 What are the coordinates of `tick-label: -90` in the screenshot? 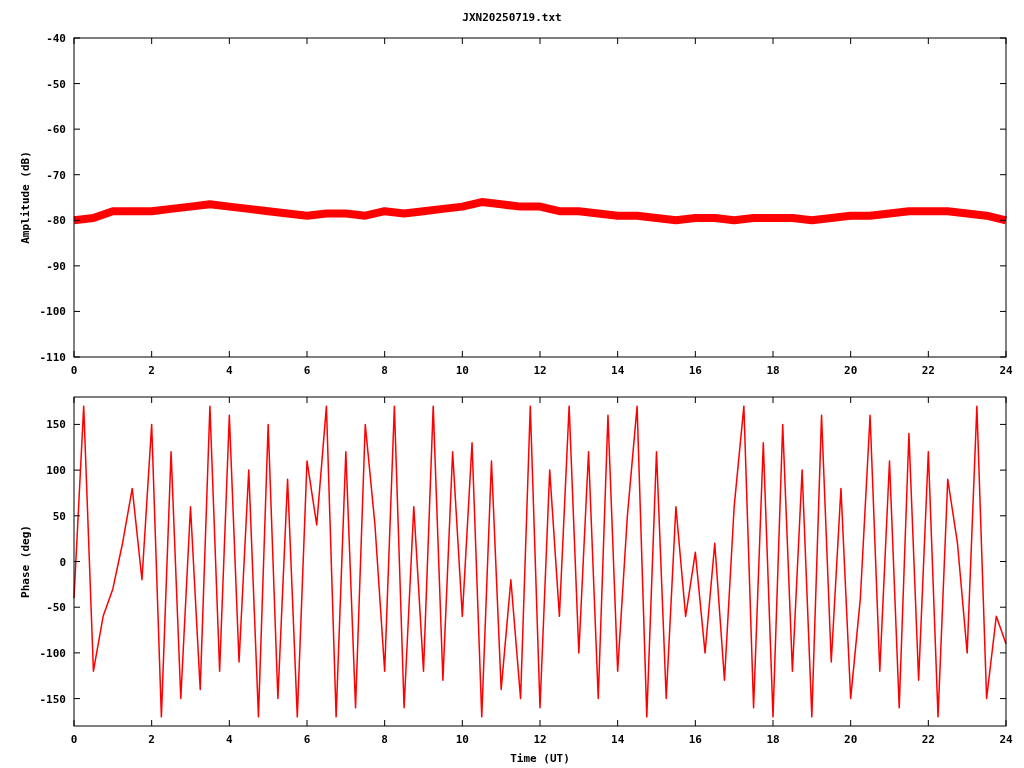 It's located at (56, 266).